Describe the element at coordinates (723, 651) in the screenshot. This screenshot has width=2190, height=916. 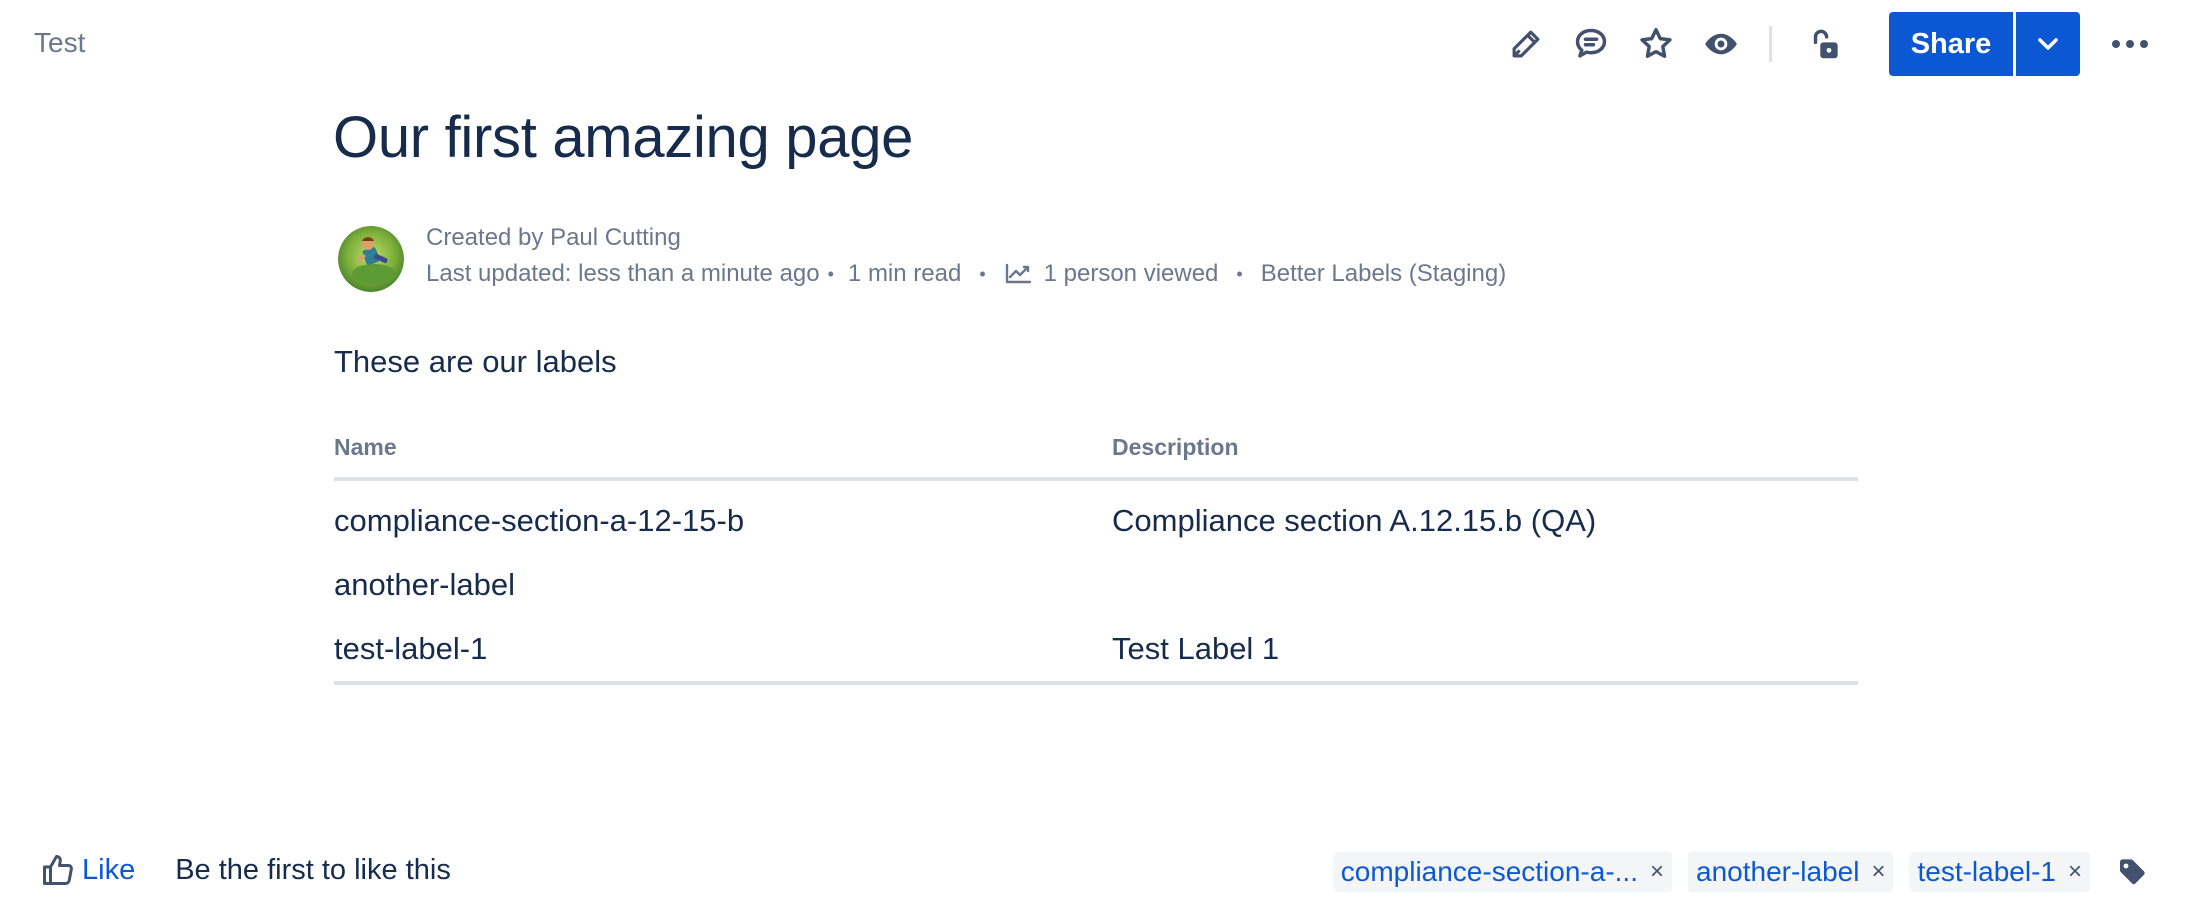
I see `label-name-cell: test-label-1` at that location.